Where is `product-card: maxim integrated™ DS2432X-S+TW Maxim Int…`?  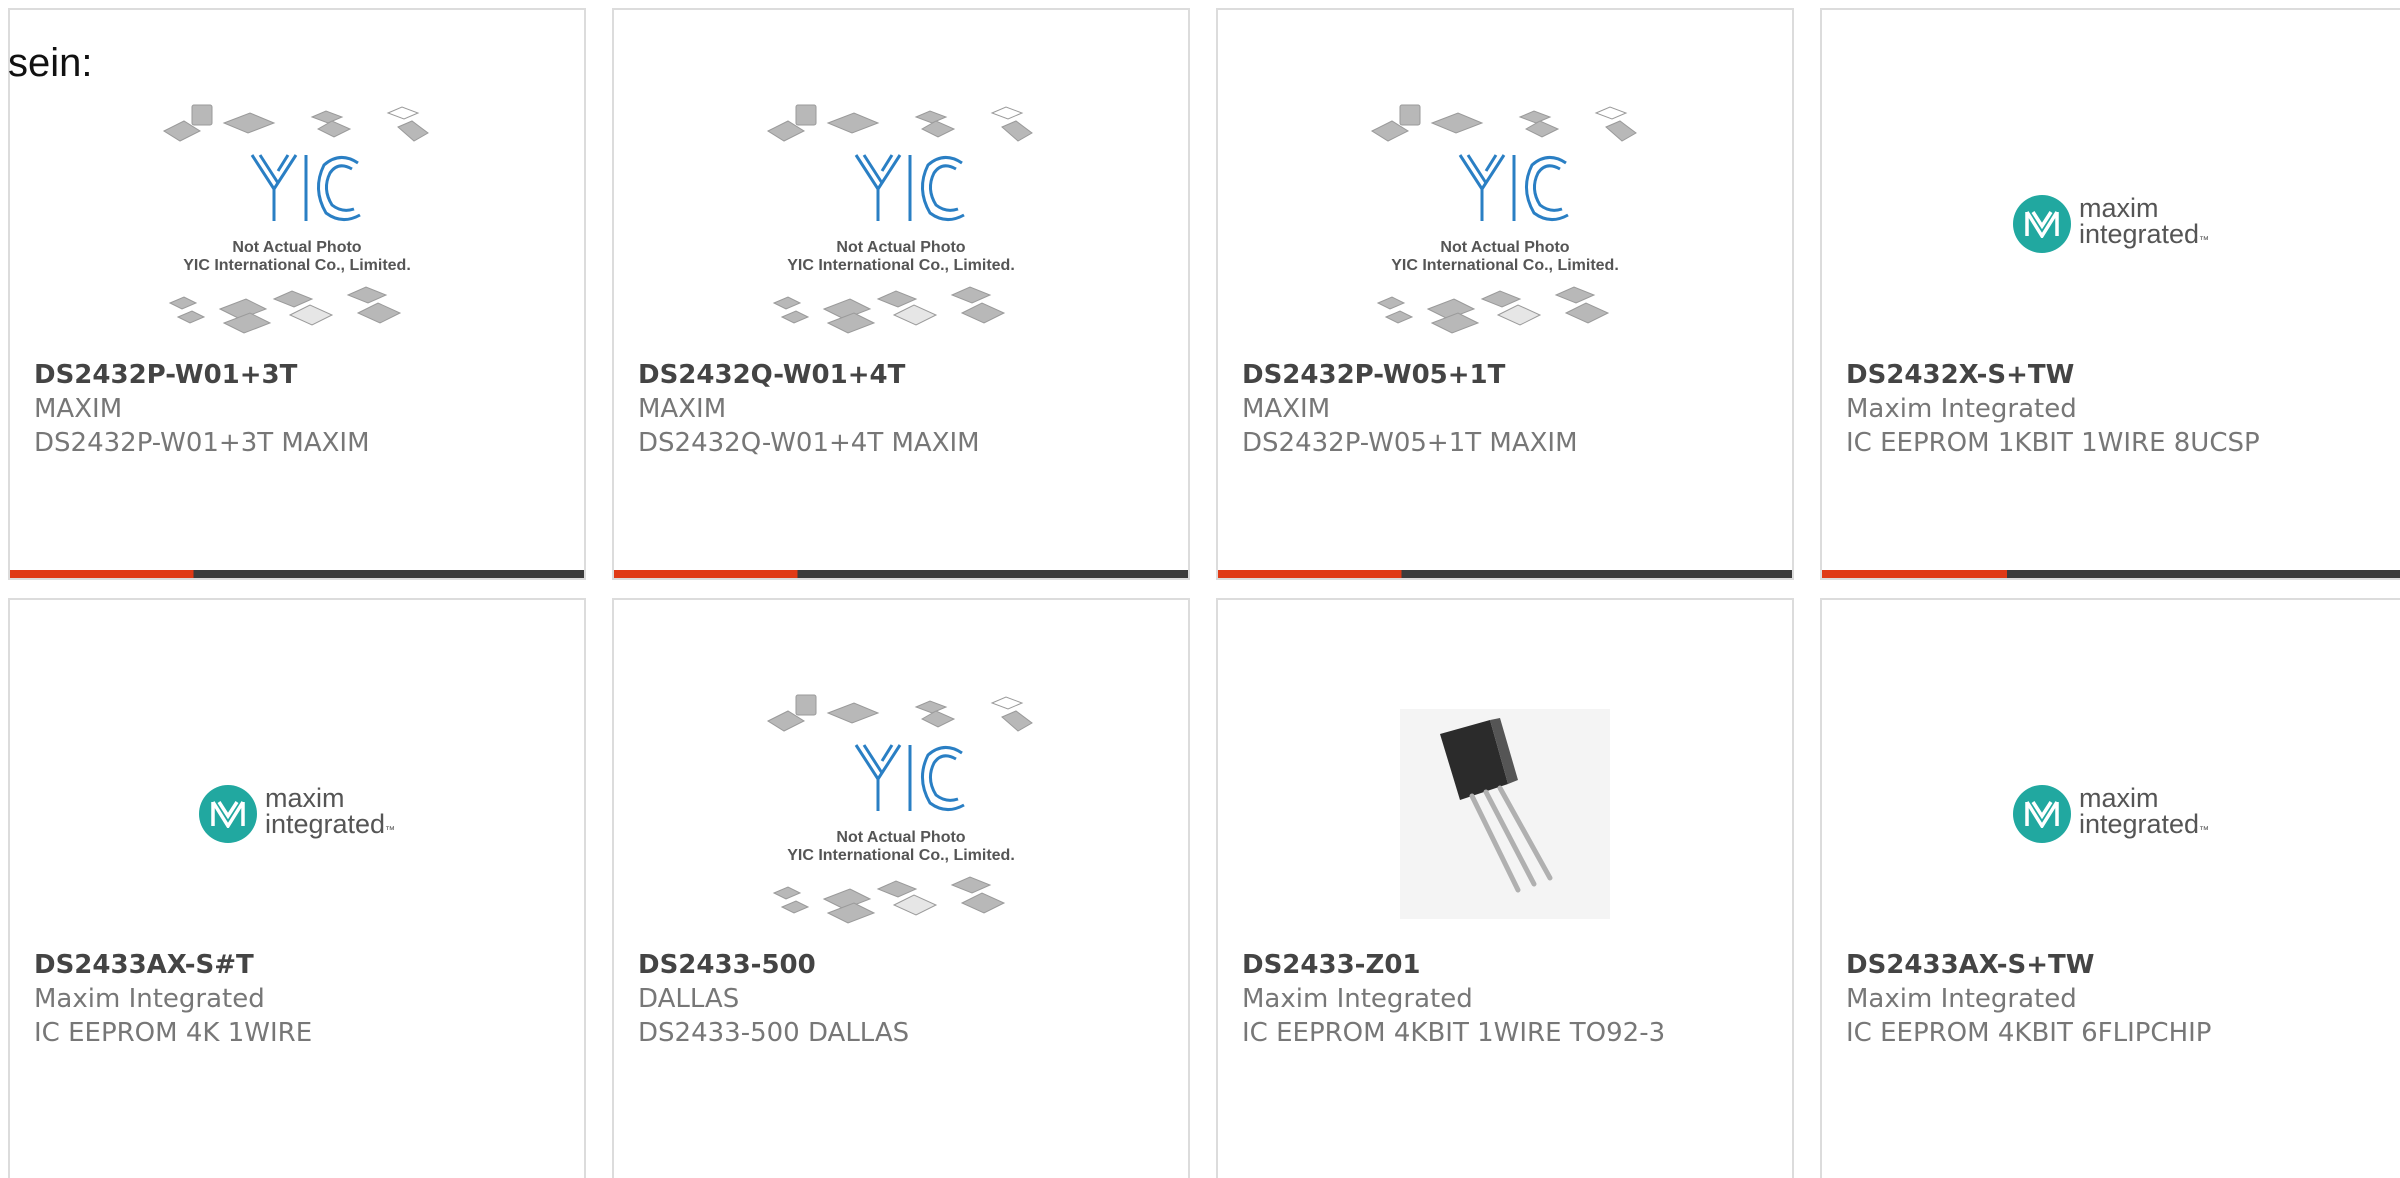 product-card: maxim integrated™ DS2432X-S+TW Maxim Int… is located at coordinates (2110, 294).